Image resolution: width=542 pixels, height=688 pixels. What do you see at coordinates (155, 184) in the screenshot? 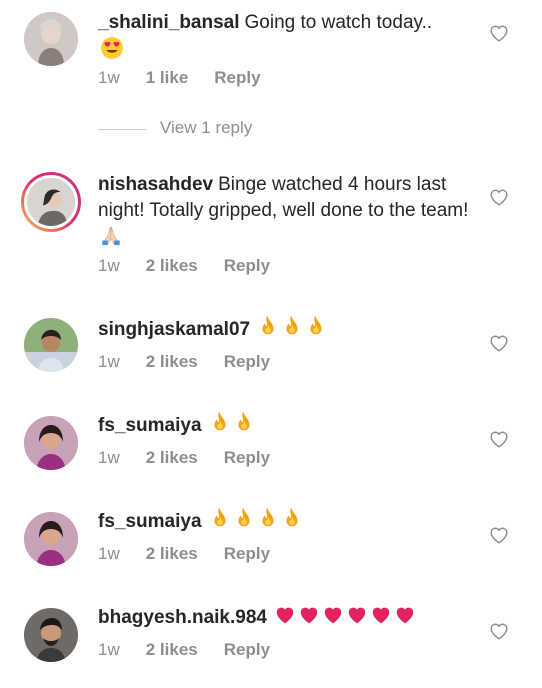
I see `comment-username: nishasahdev` at bounding box center [155, 184].